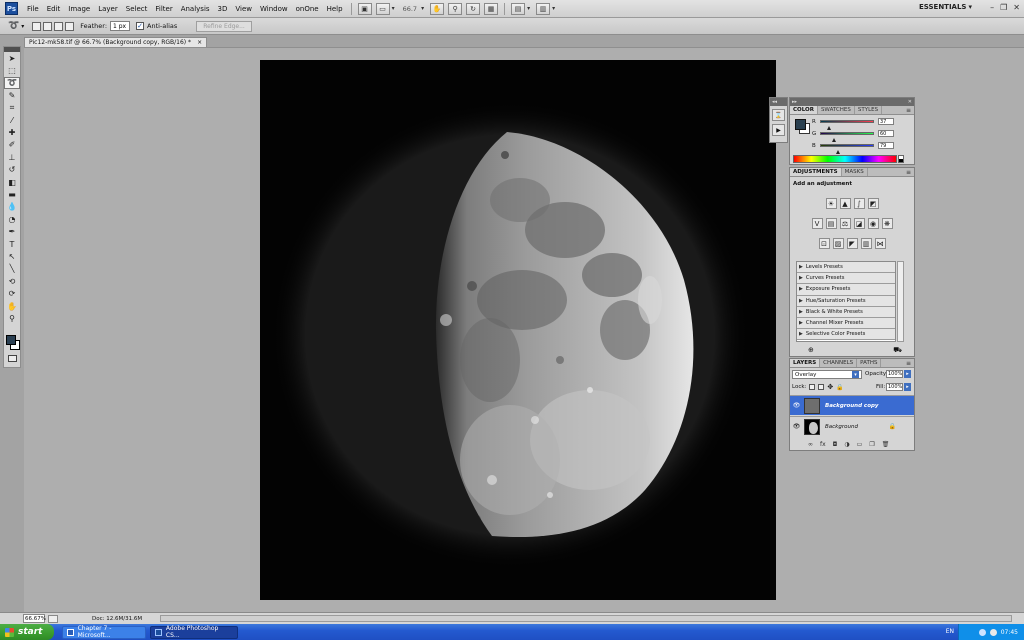 The height and width of the screenshot is (640, 1024). What do you see at coordinates (796, 426) in the screenshot?
I see `eye-icon: 👁` at bounding box center [796, 426].